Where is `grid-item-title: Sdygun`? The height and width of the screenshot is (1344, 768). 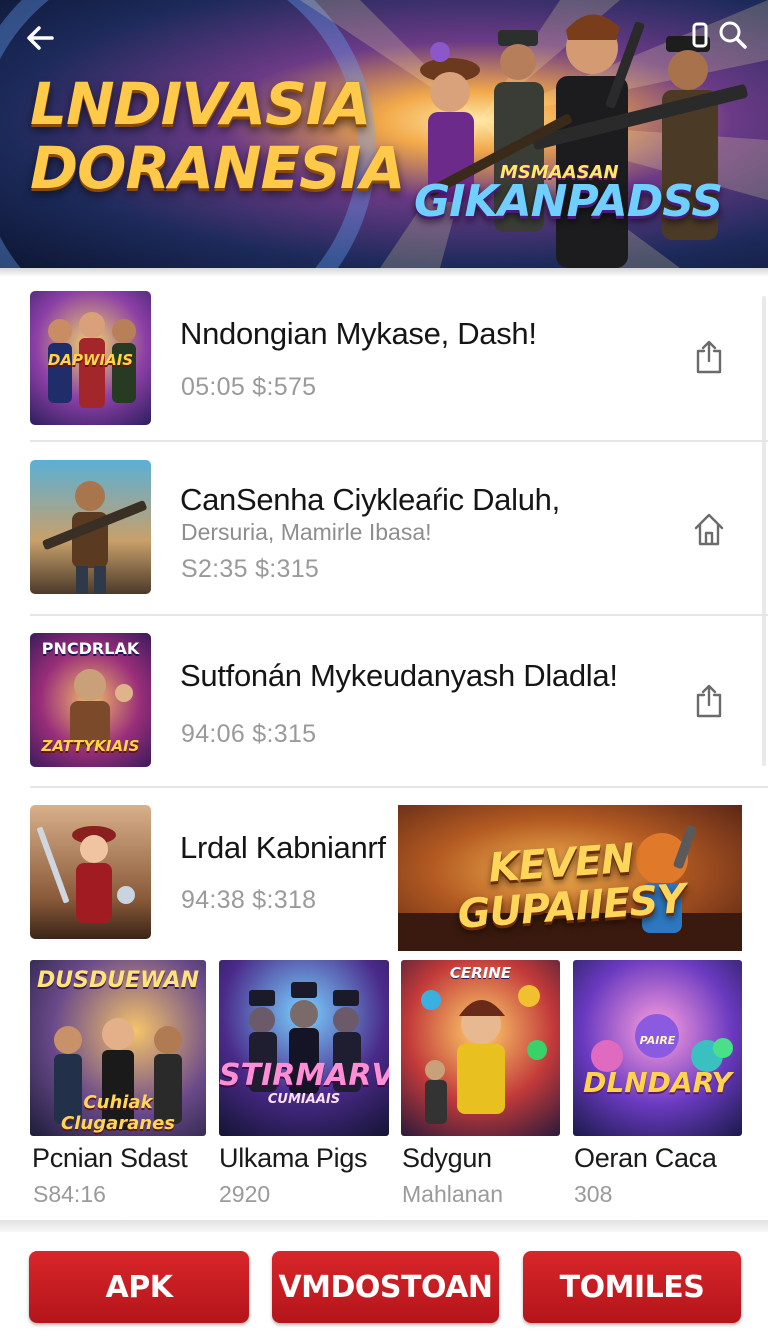
grid-item-title: Sdygun is located at coordinates (447, 1158).